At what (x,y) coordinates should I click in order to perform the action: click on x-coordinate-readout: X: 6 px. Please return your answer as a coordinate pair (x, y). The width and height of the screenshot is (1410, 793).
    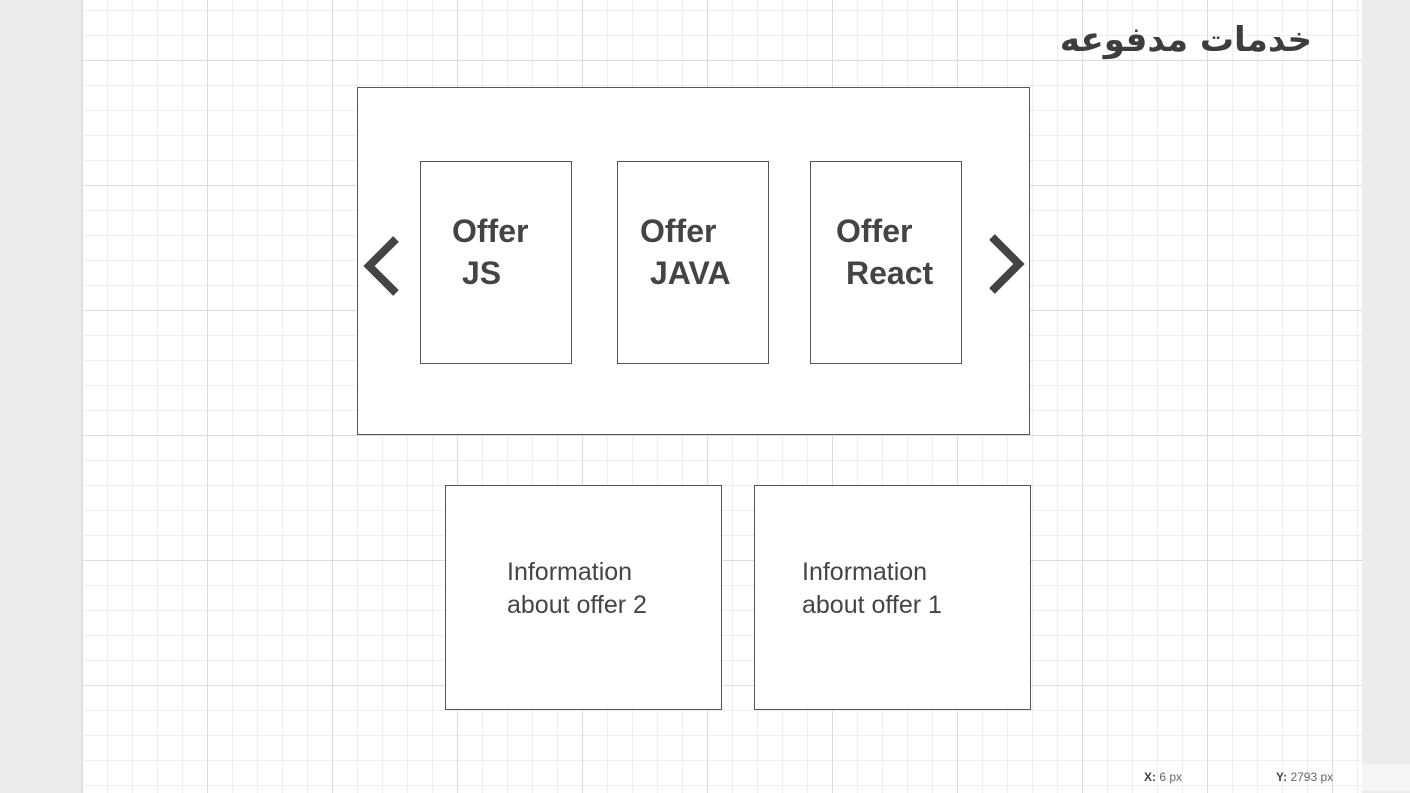
    Looking at the image, I should click on (1163, 777).